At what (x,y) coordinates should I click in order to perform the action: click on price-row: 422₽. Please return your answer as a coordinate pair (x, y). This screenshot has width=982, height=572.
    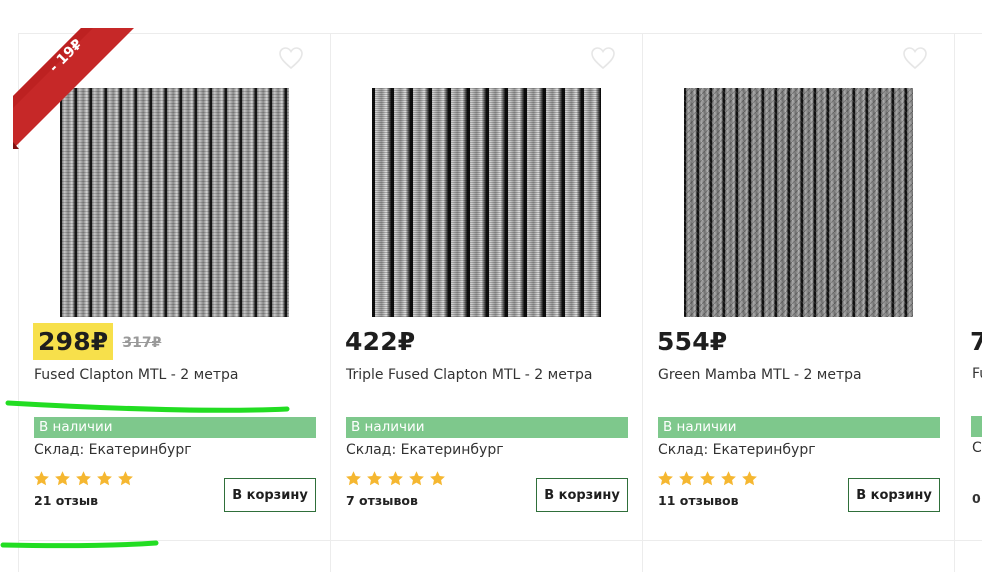
    Looking at the image, I should click on (380, 341).